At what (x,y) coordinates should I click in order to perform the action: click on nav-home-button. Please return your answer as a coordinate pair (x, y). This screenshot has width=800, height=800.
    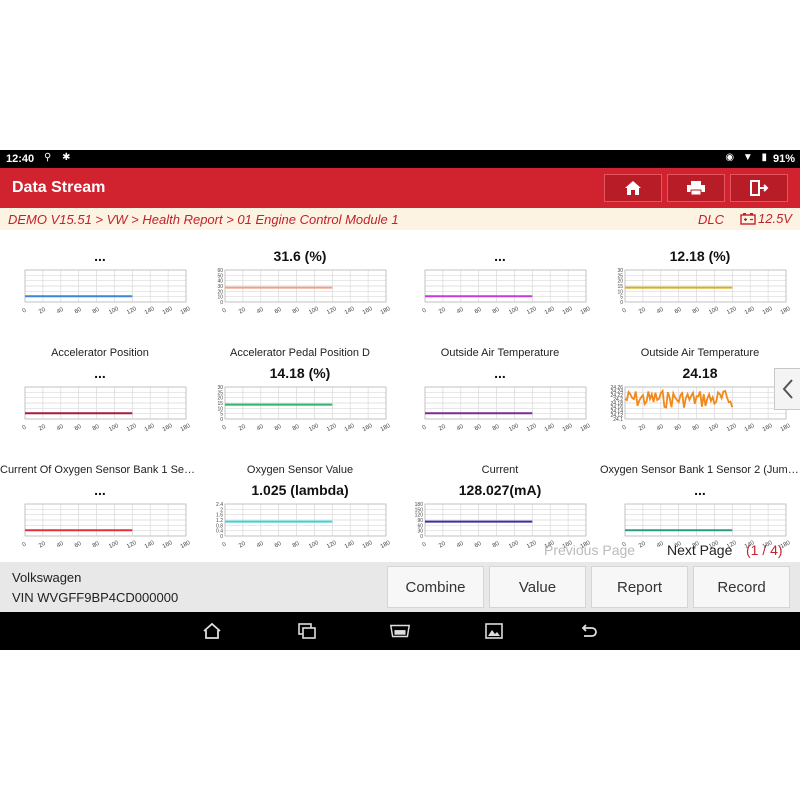
    Looking at the image, I should click on (212, 631).